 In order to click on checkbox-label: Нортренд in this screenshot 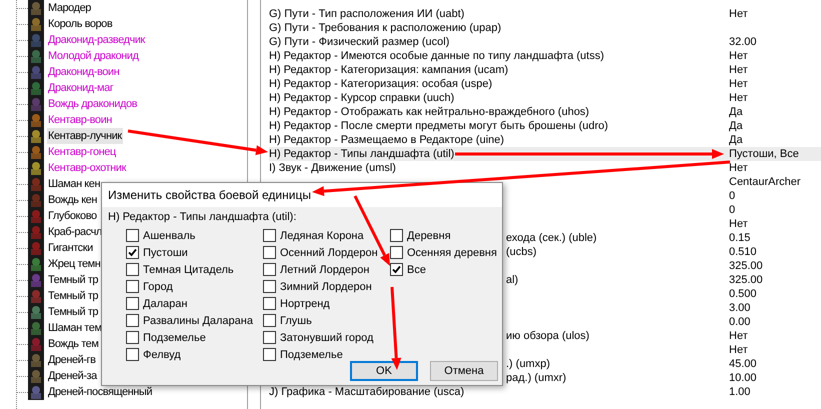, I will do `click(305, 303)`.